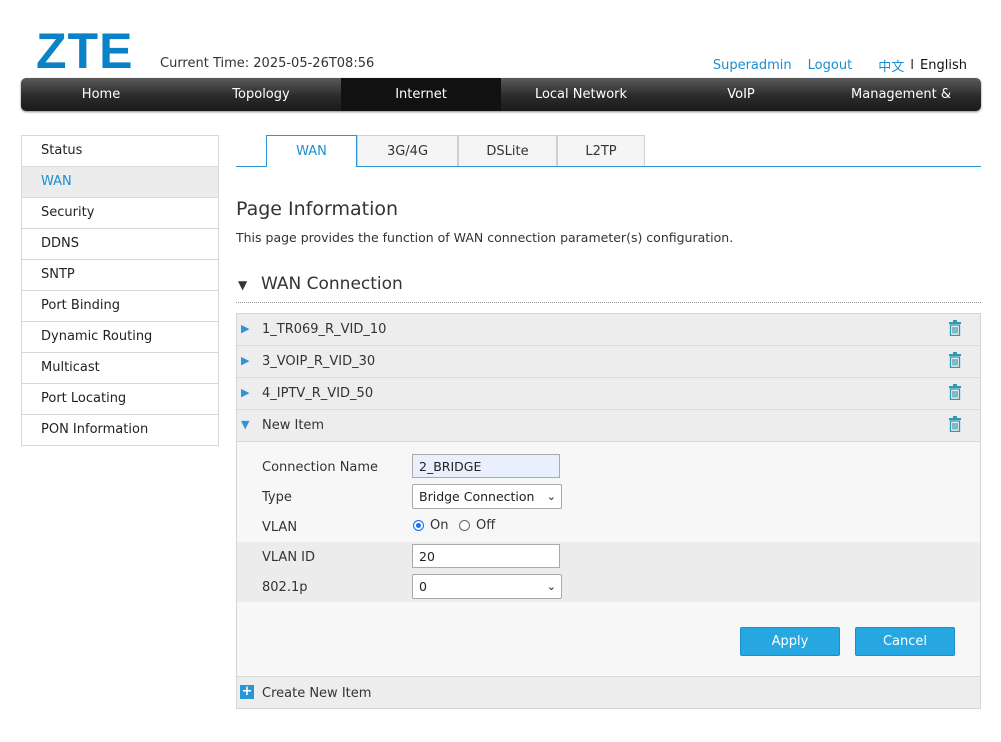  What do you see at coordinates (332, 284) in the screenshot?
I see `section-title: WAN Connection` at bounding box center [332, 284].